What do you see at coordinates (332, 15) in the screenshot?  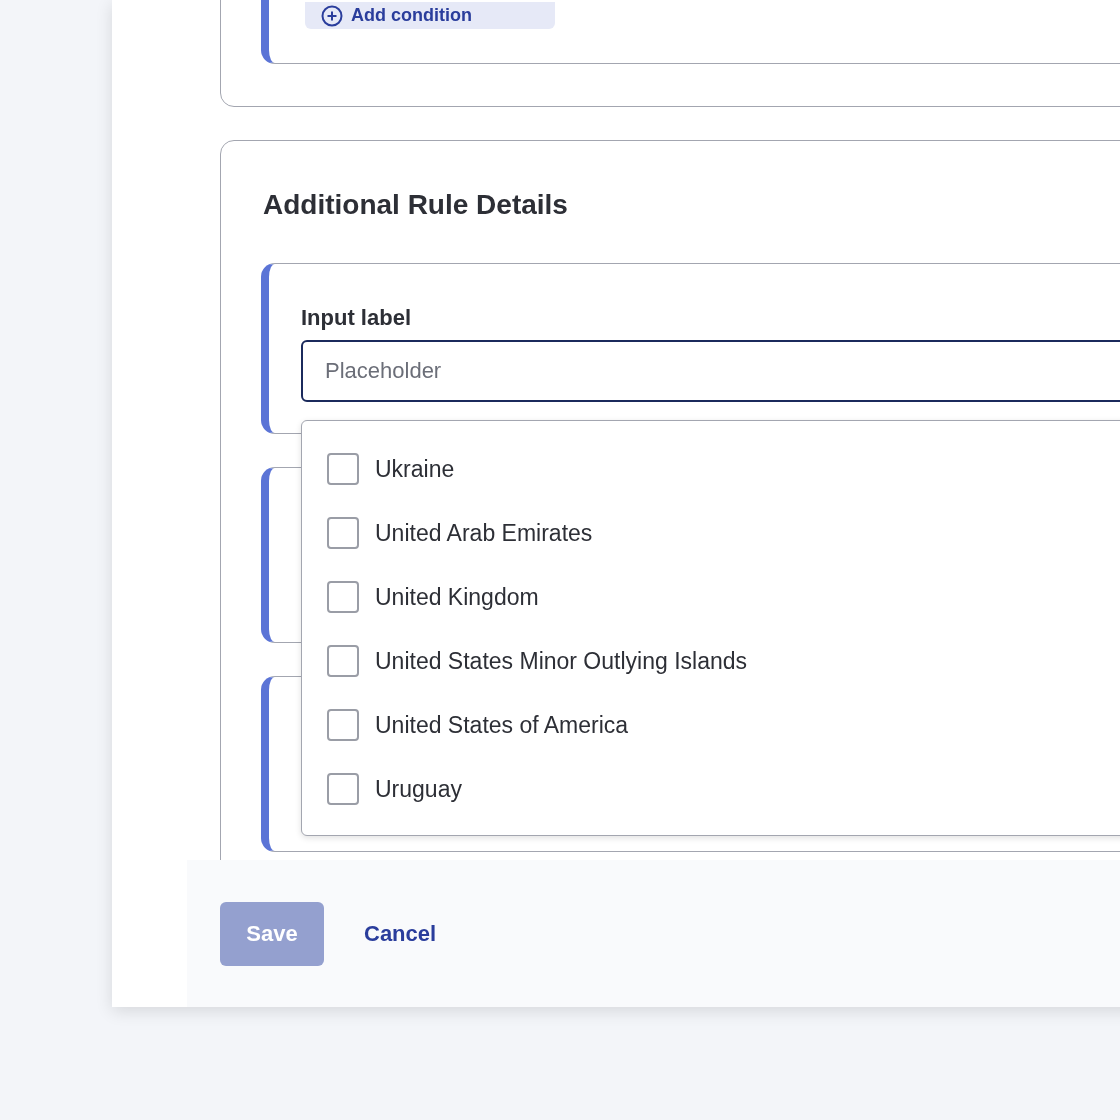 I see `plus-circle-icon` at bounding box center [332, 15].